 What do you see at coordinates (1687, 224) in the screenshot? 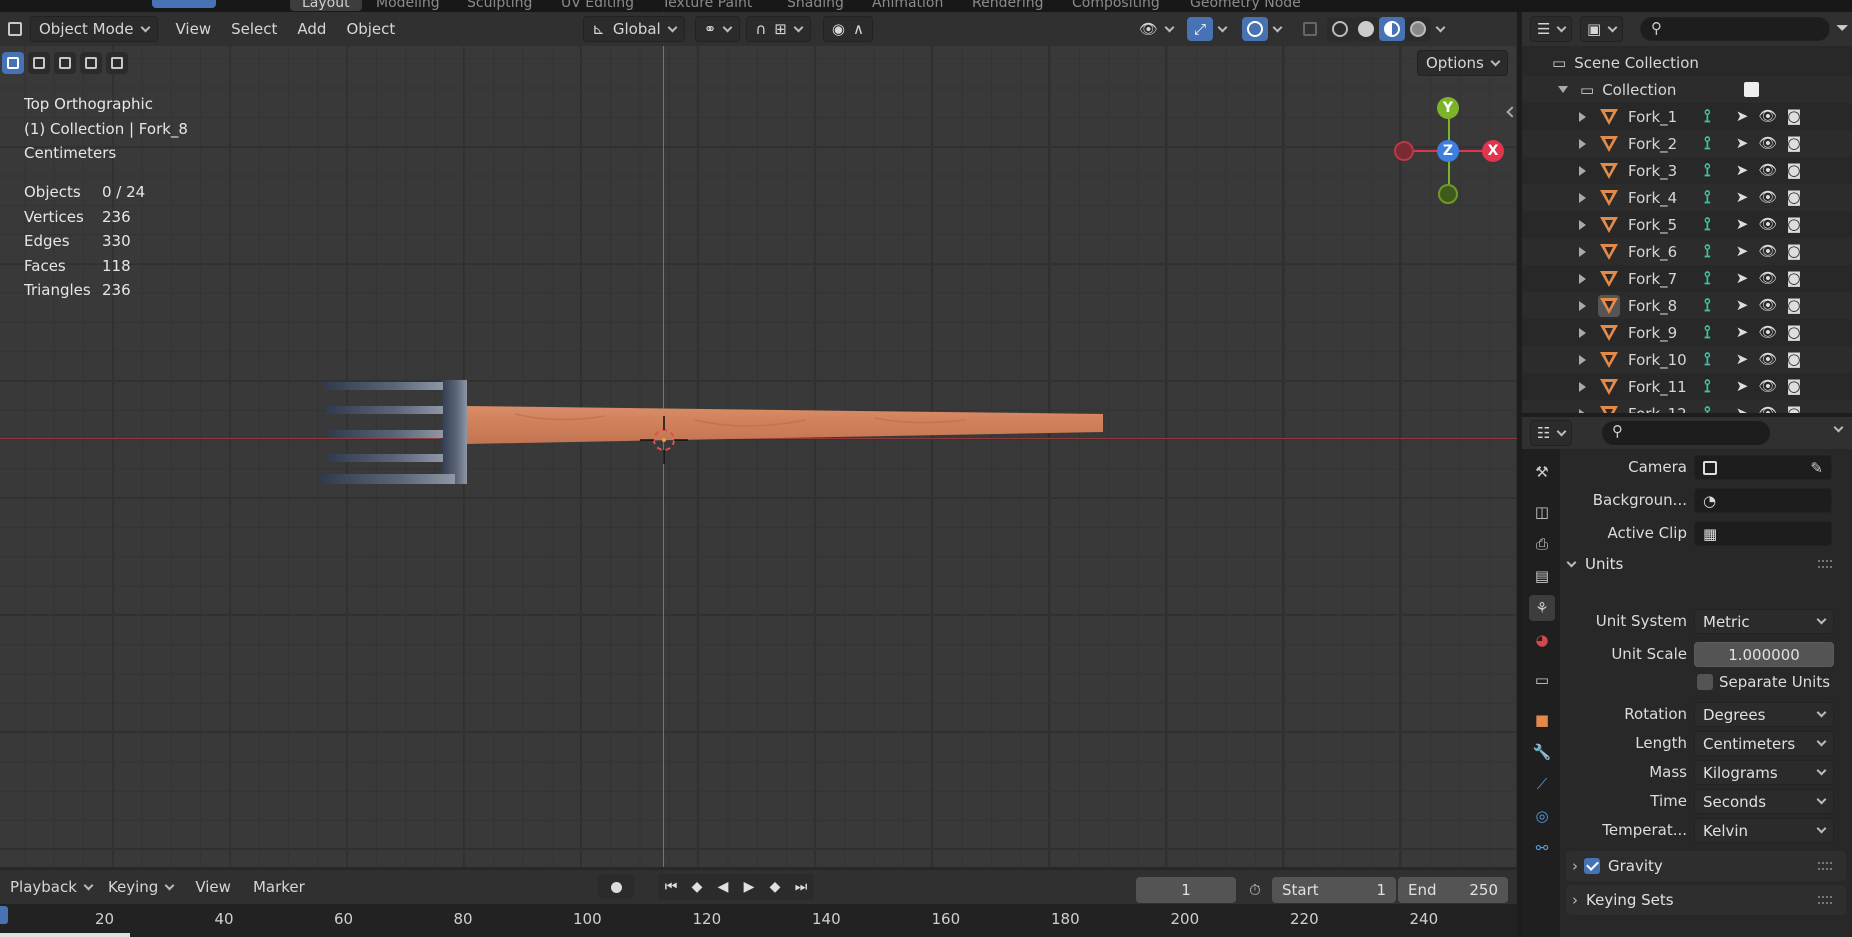
I see `outliner-item: Fork_5 ⟟ ➤ 👁 ◙` at bounding box center [1687, 224].